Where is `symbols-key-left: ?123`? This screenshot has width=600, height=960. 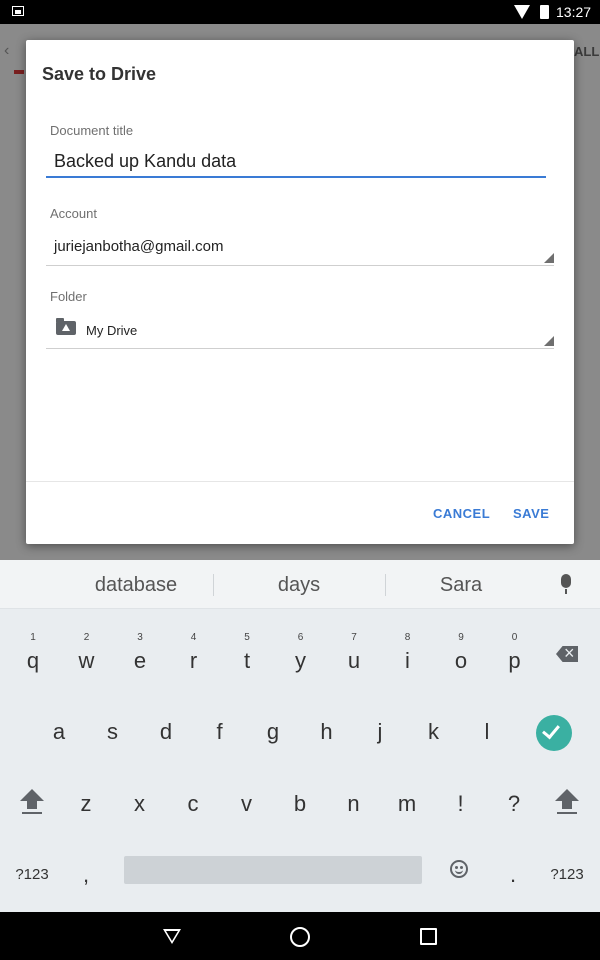 symbols-key-left: ?123 is located at coordinates (32, 870).